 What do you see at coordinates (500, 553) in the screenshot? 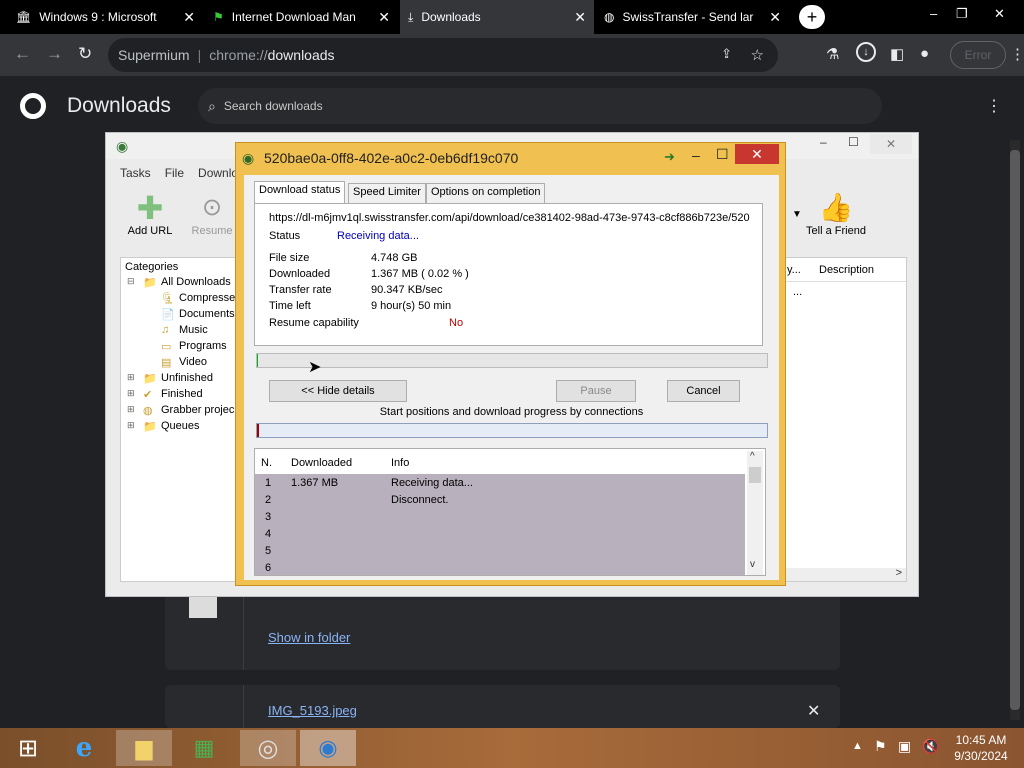
I see `table-row: 5` at bounding box center [500, 553].